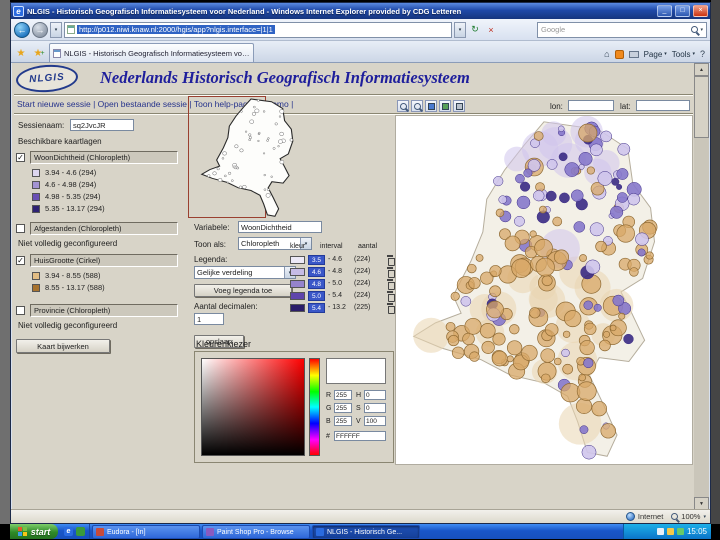  I want to click on info-icon, so click(459, 106).